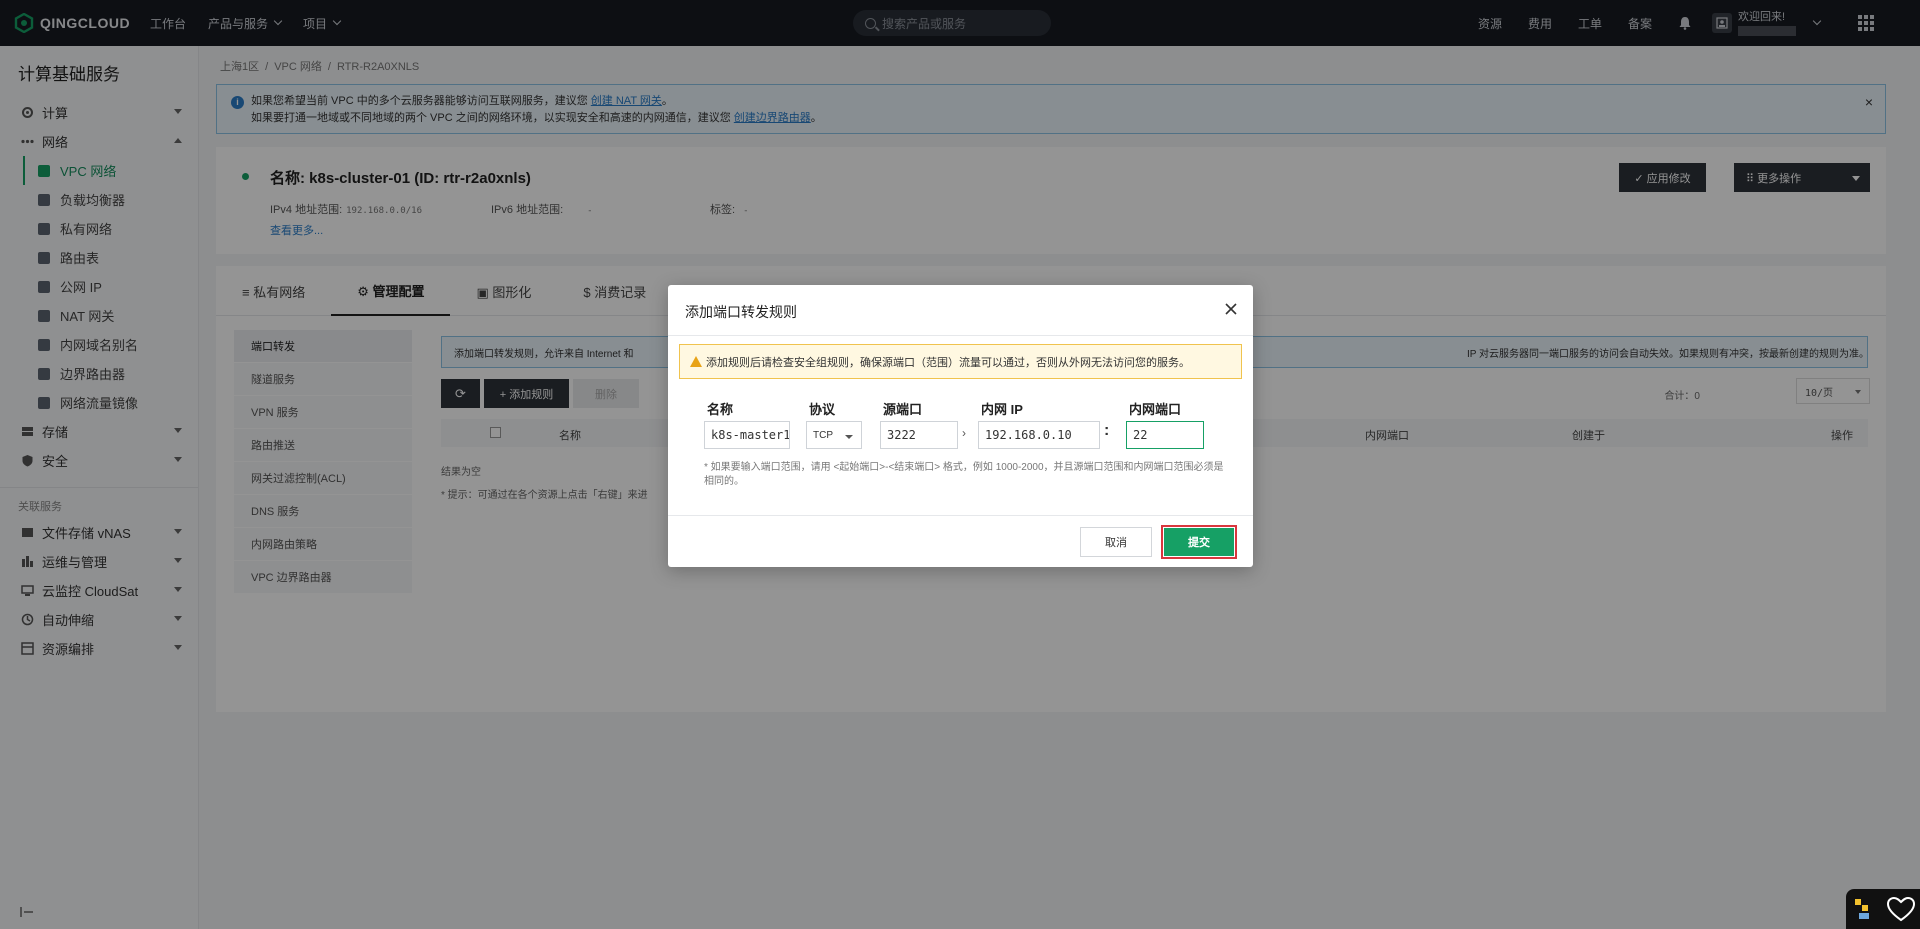 This screenshot has height=929, width=1920. I want to click on warning-icon, so click(696, 361).